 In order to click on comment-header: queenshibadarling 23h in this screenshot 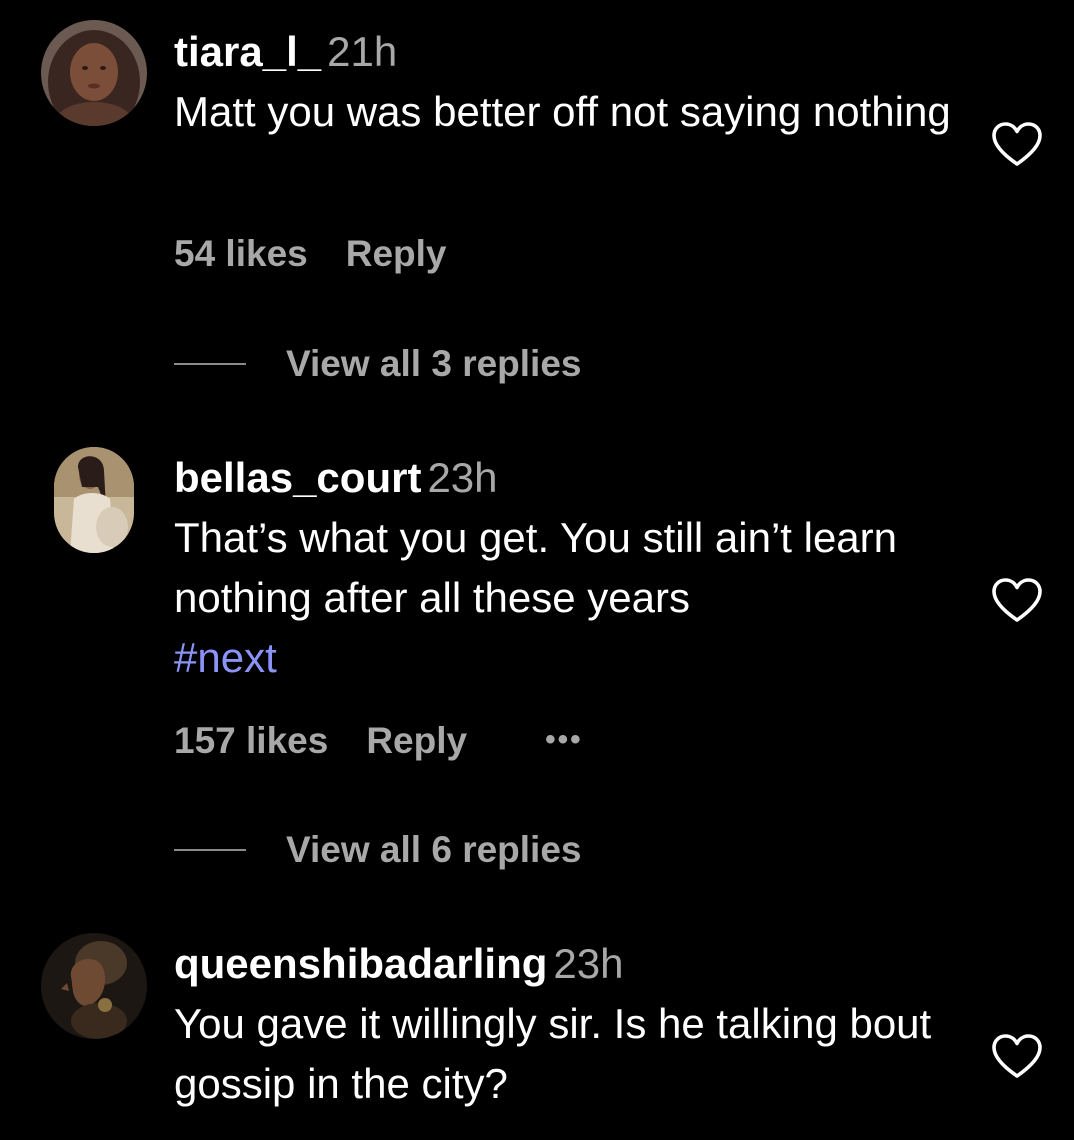, I will do `click(564, 964)`.